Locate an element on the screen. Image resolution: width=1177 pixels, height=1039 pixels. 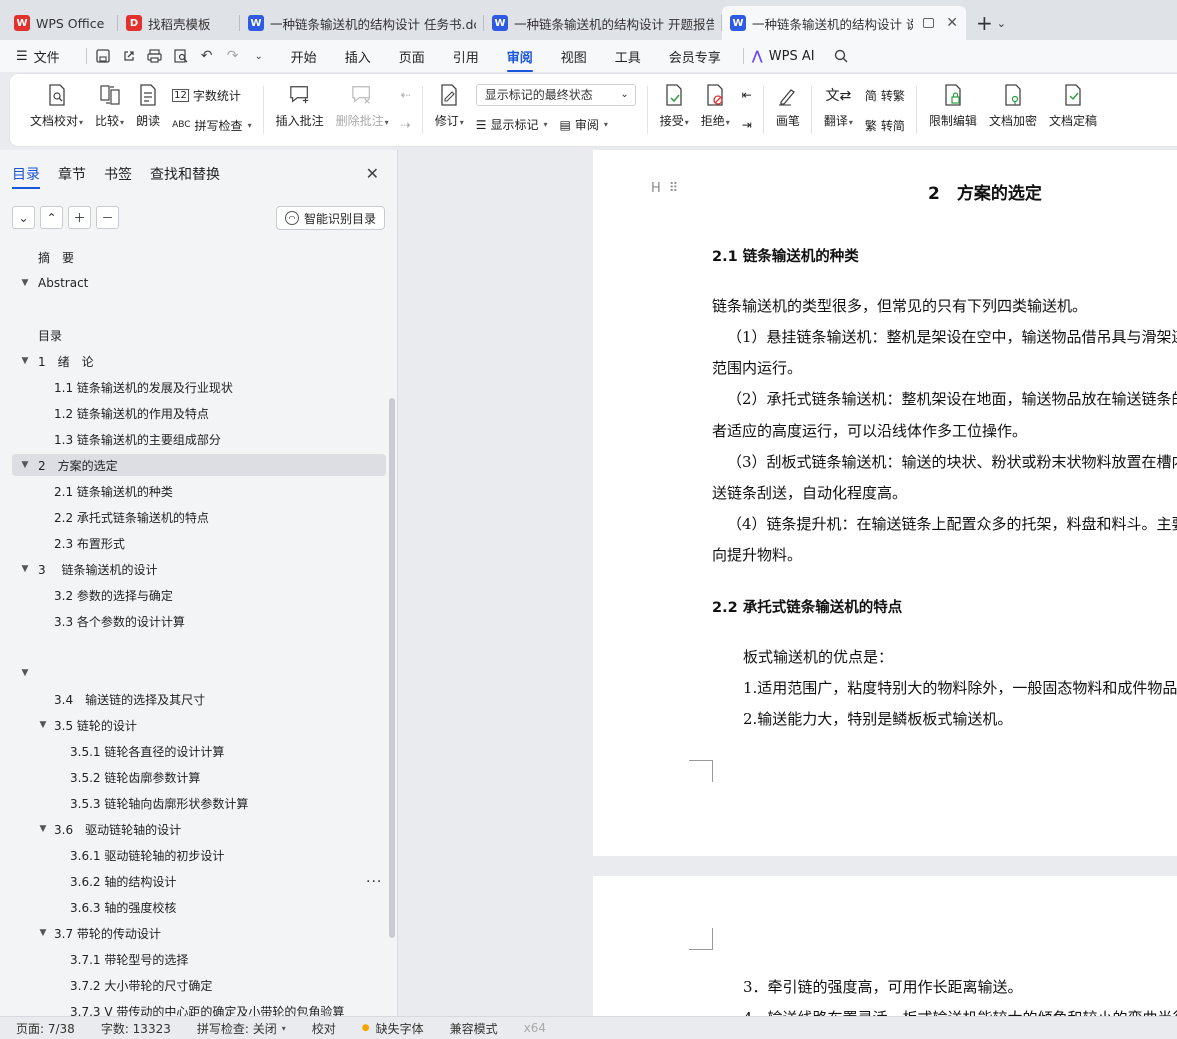
toc-item: ▼ Abstract is located at coordinates (199, 283).